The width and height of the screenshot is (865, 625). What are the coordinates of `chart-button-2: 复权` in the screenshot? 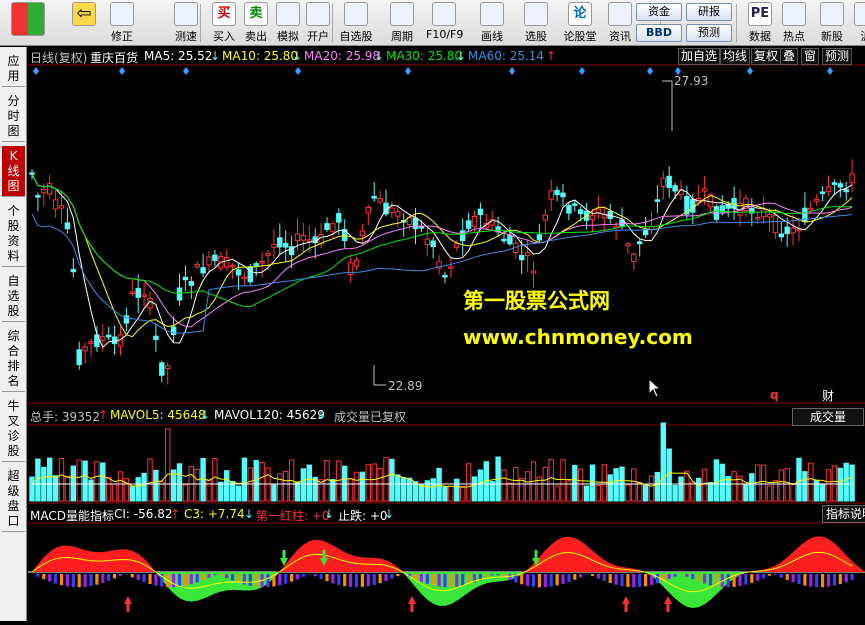 It's located at (766, 56).